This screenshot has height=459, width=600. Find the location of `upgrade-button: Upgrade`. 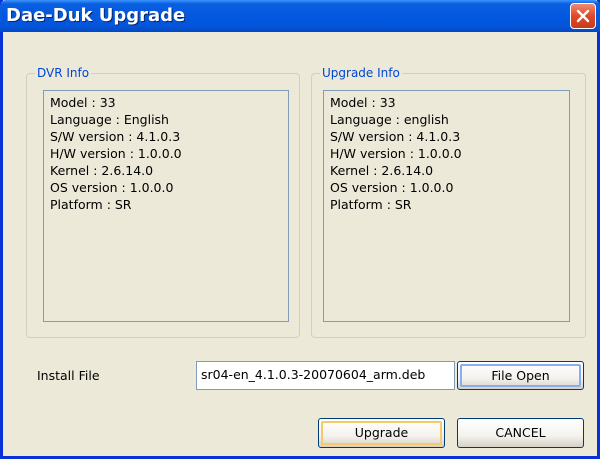

upgrade-button: Upgrade is located at coordinates (381, 433).